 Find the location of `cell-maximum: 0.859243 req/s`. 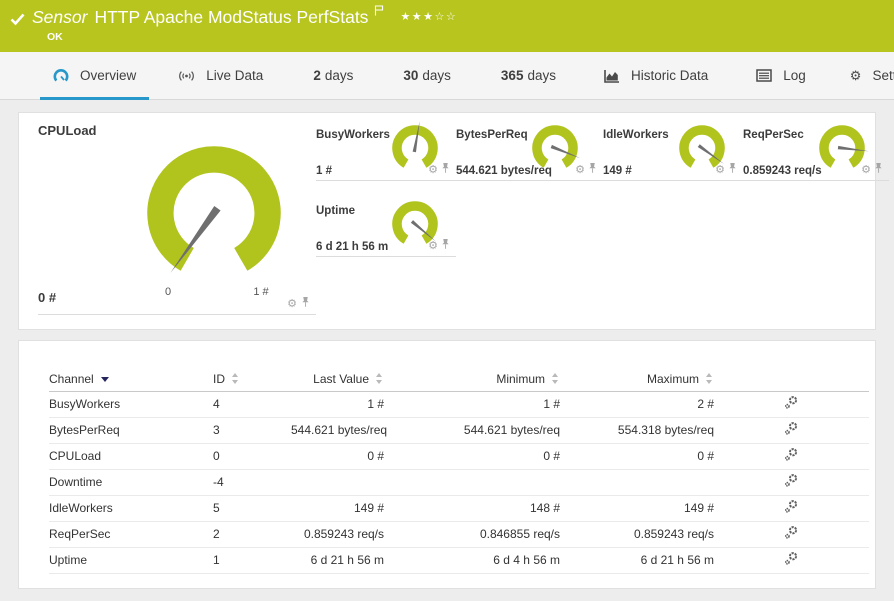

cell-maximum: 0.859243 req/s is located at coordinates (637, 534).